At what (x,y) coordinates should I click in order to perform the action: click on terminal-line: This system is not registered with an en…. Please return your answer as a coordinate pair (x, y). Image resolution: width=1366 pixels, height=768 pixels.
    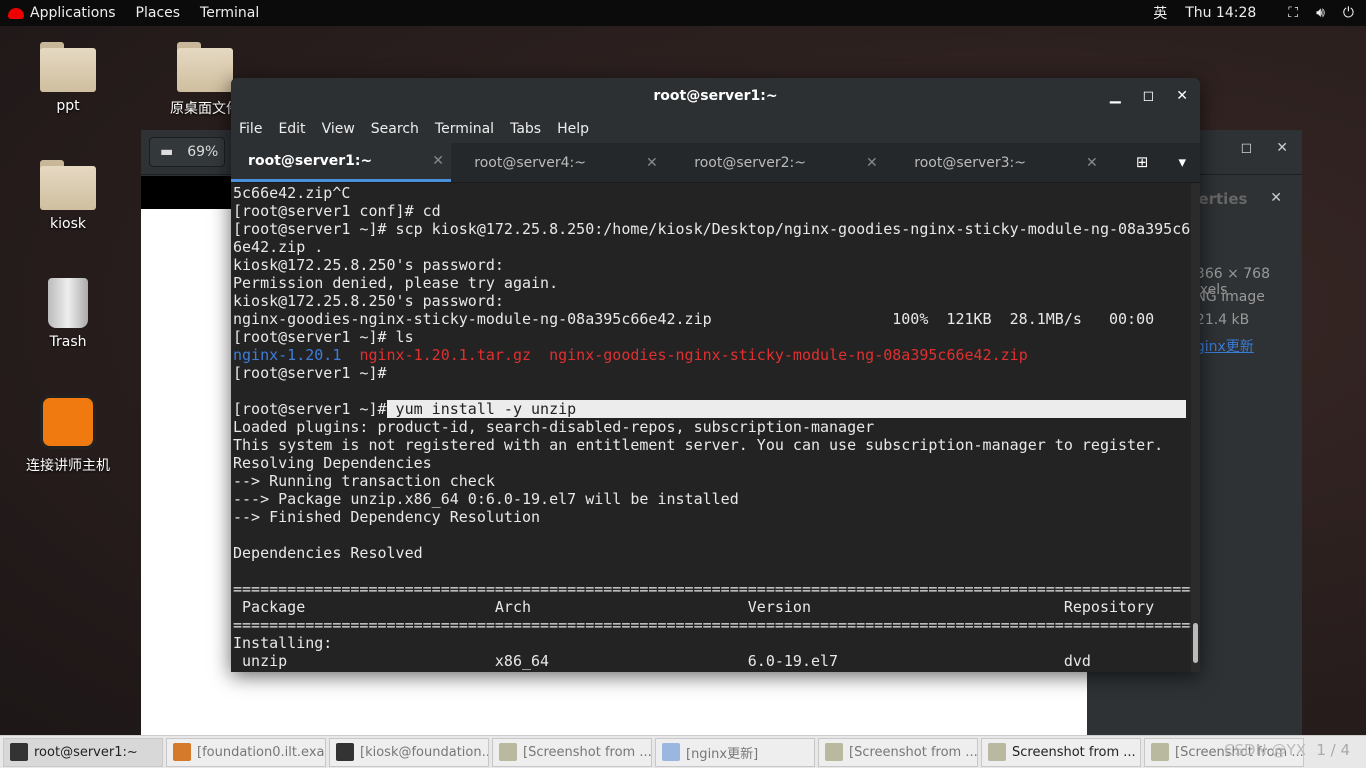
    Looking at the image, I should click on (698, 445).